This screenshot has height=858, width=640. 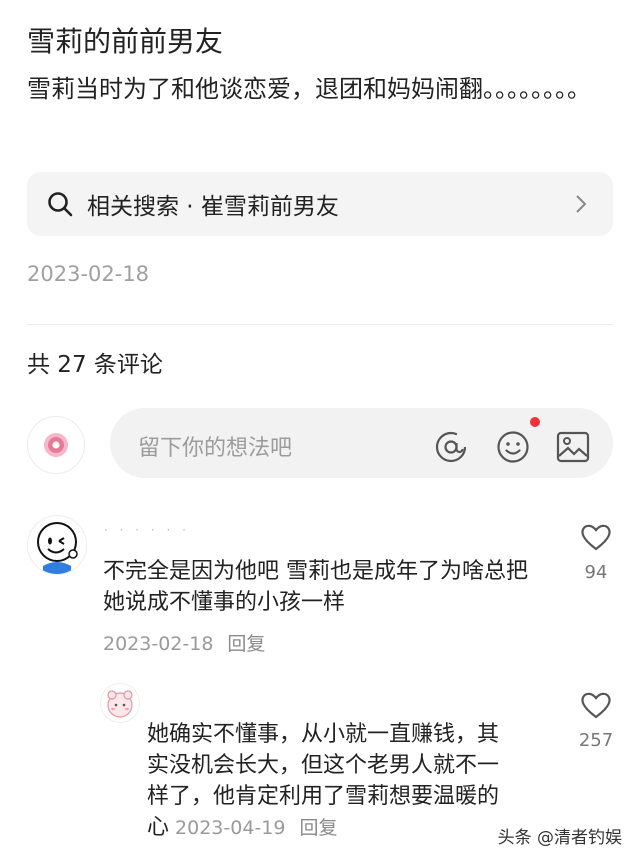 I want to click on comment-meta: 2023-02-18 回复, so click(x=184, y=642).